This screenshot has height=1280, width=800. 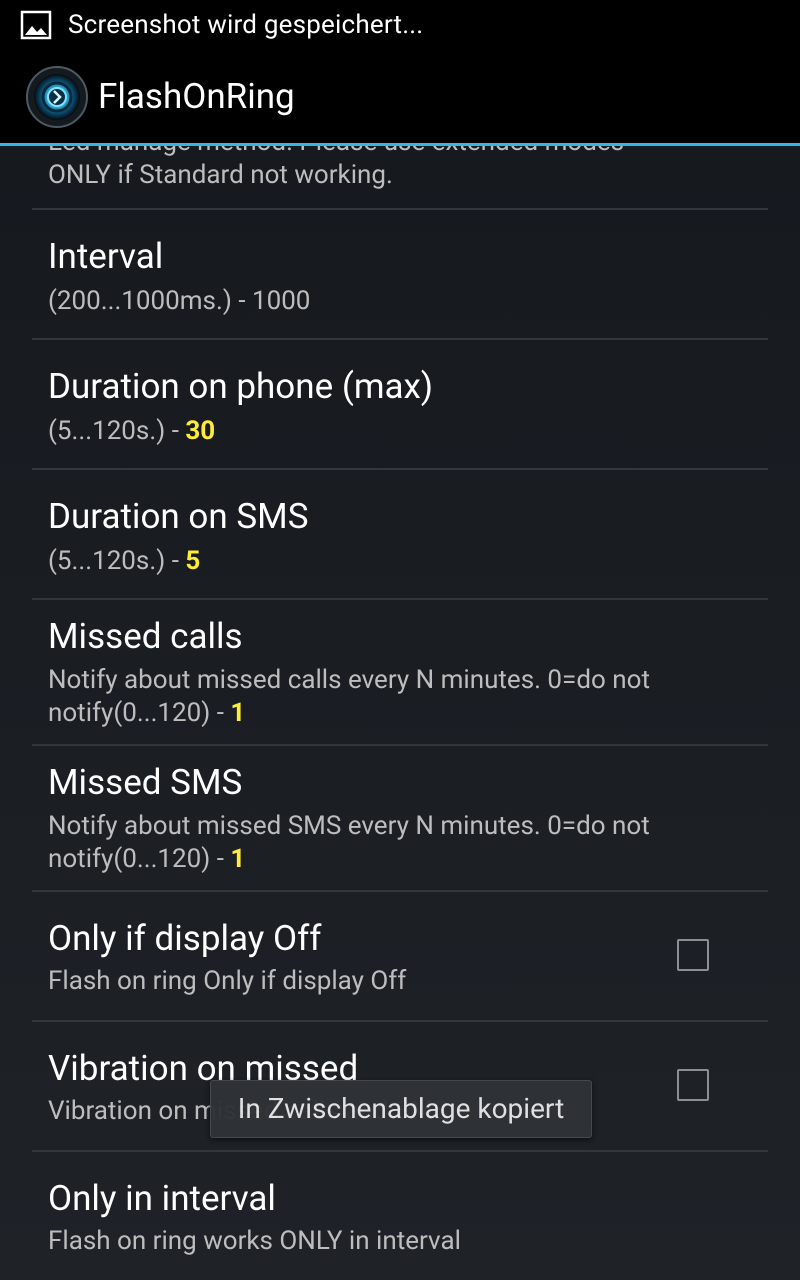 I want to click on flashonring-app-icon, so click(x=57, y=96).